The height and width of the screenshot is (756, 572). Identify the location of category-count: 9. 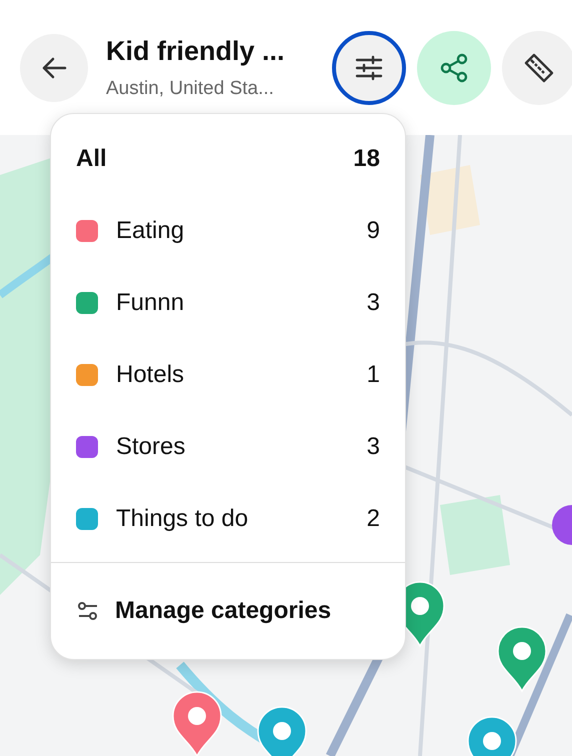
(373, 231).